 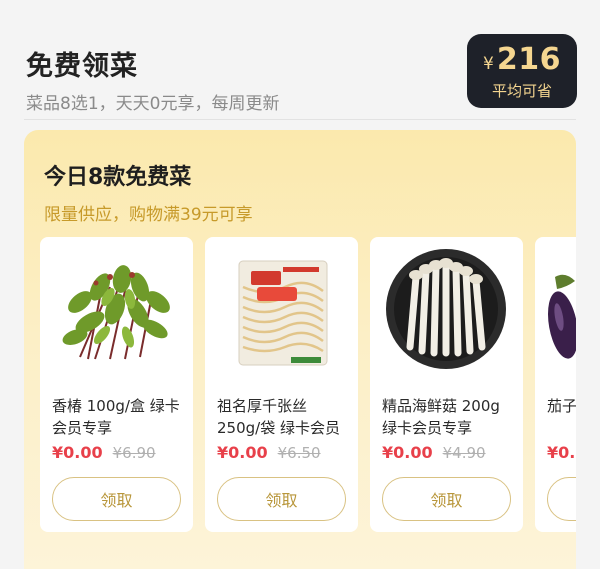 I want to click on savings-amount: 216, so click(x=528, y=59).